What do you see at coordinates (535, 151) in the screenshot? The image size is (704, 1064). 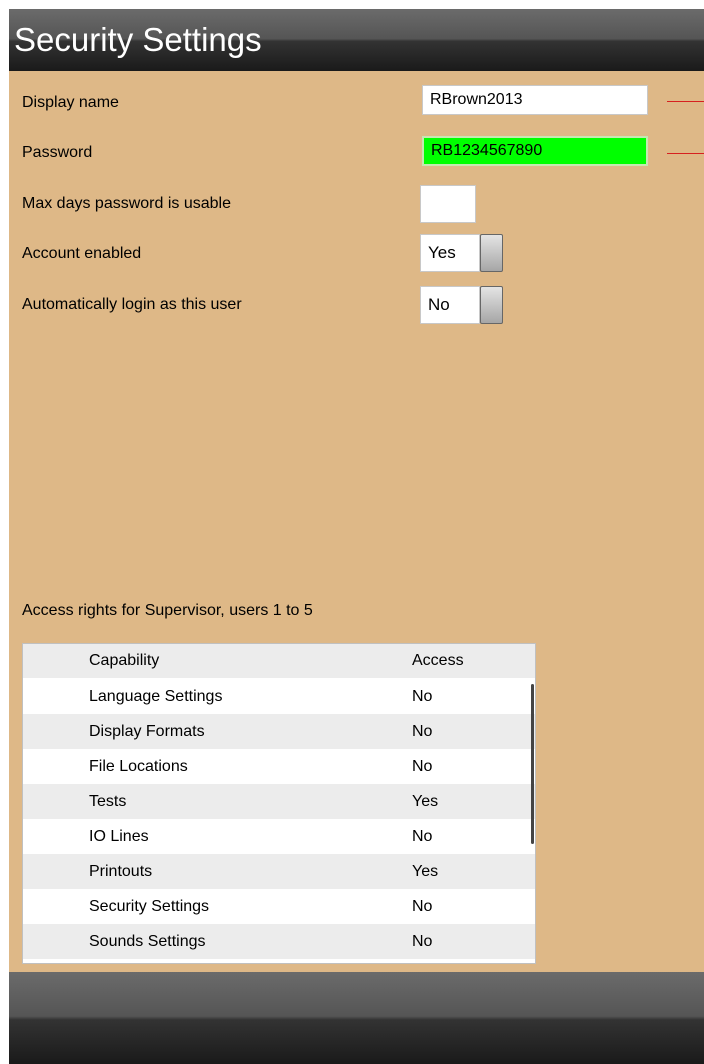 I see `password-field: RB1234567890` at bounding box center [535, 151].